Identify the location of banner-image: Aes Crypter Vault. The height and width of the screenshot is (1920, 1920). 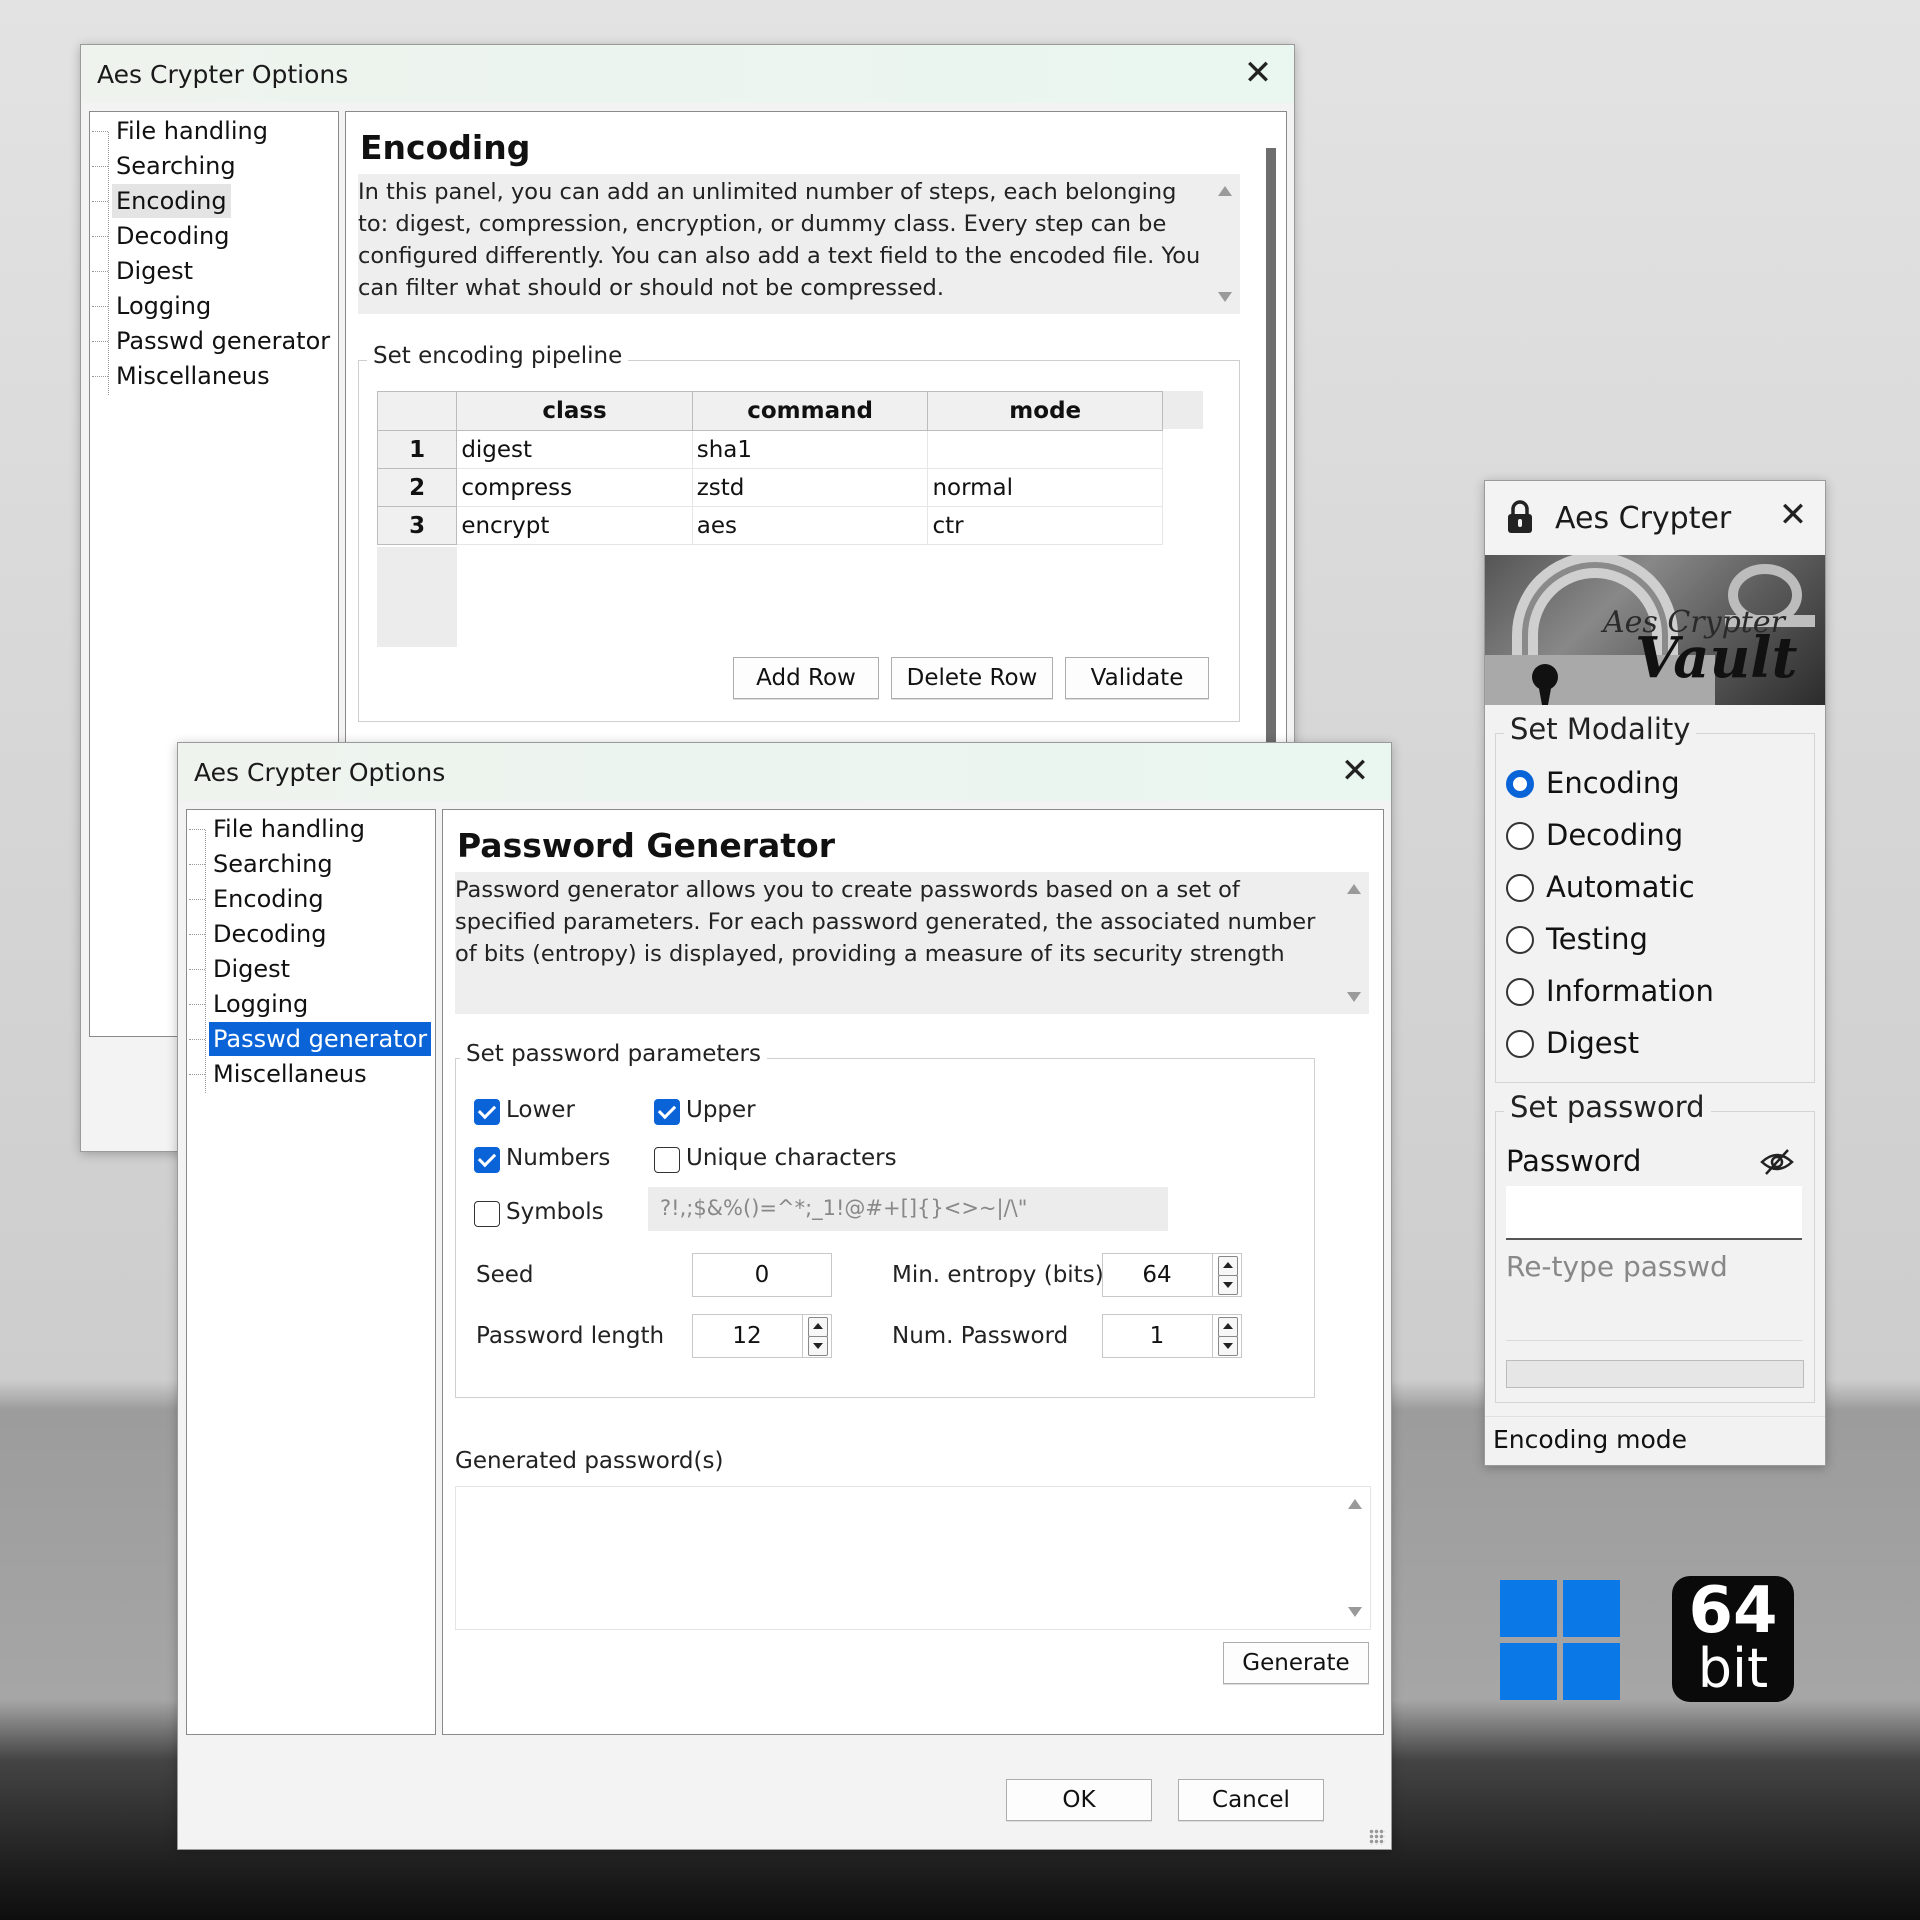
(1655, 630).